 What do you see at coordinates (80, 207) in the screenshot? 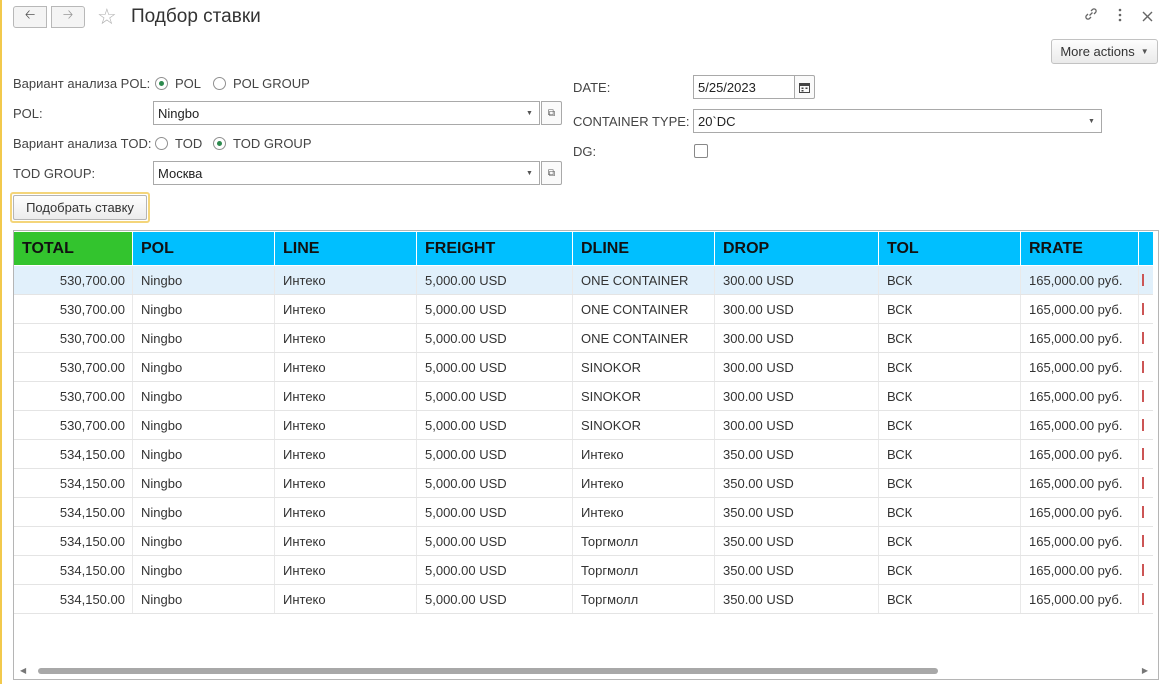
I see `pick-rate-button: Подобрать ставку` at bounding box center [80, 207].